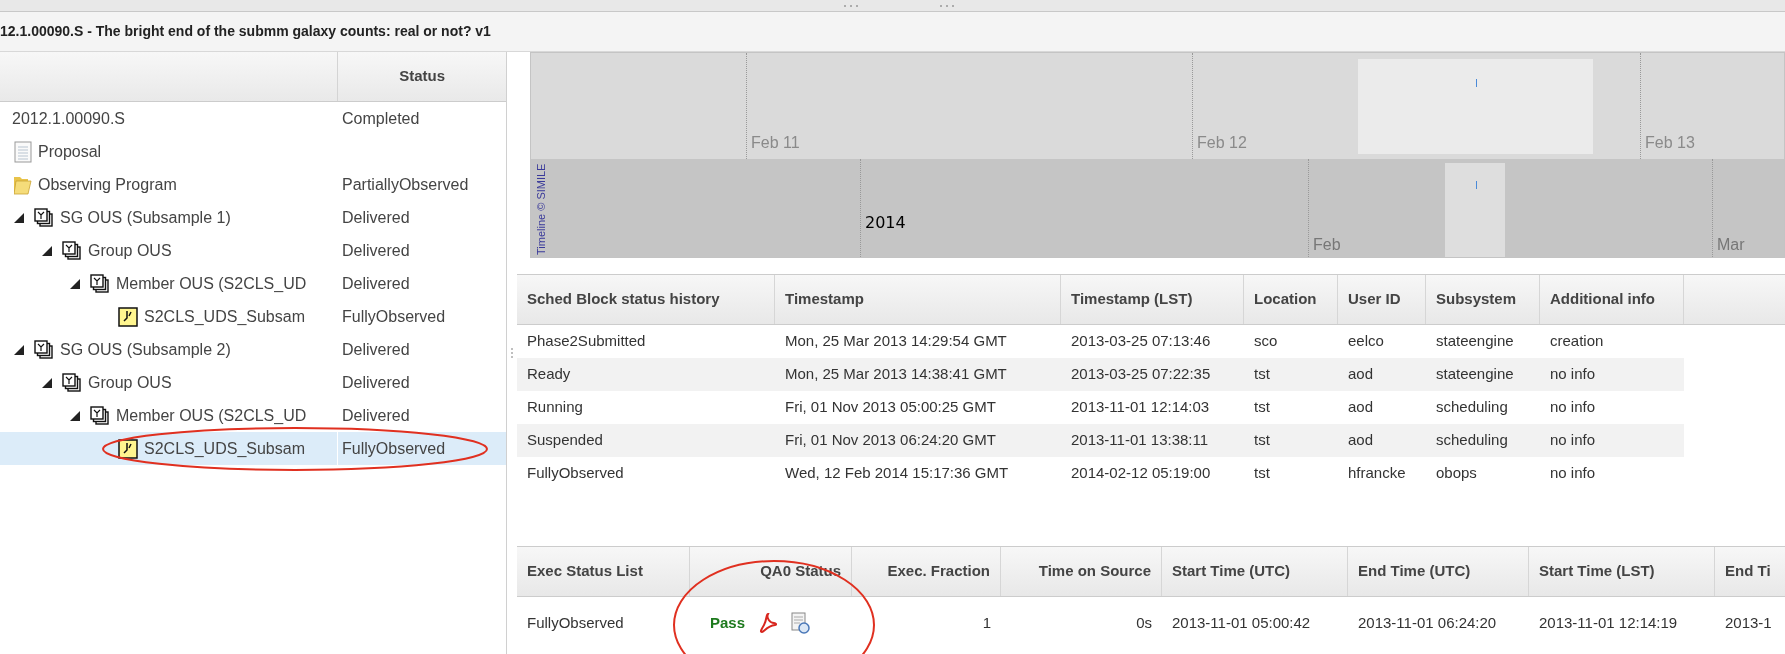 Image resolution: width=1785 pixels, height=654 pixels. I want to click on tree-item-label: 2012.1.00090.S, so click(68, 118).